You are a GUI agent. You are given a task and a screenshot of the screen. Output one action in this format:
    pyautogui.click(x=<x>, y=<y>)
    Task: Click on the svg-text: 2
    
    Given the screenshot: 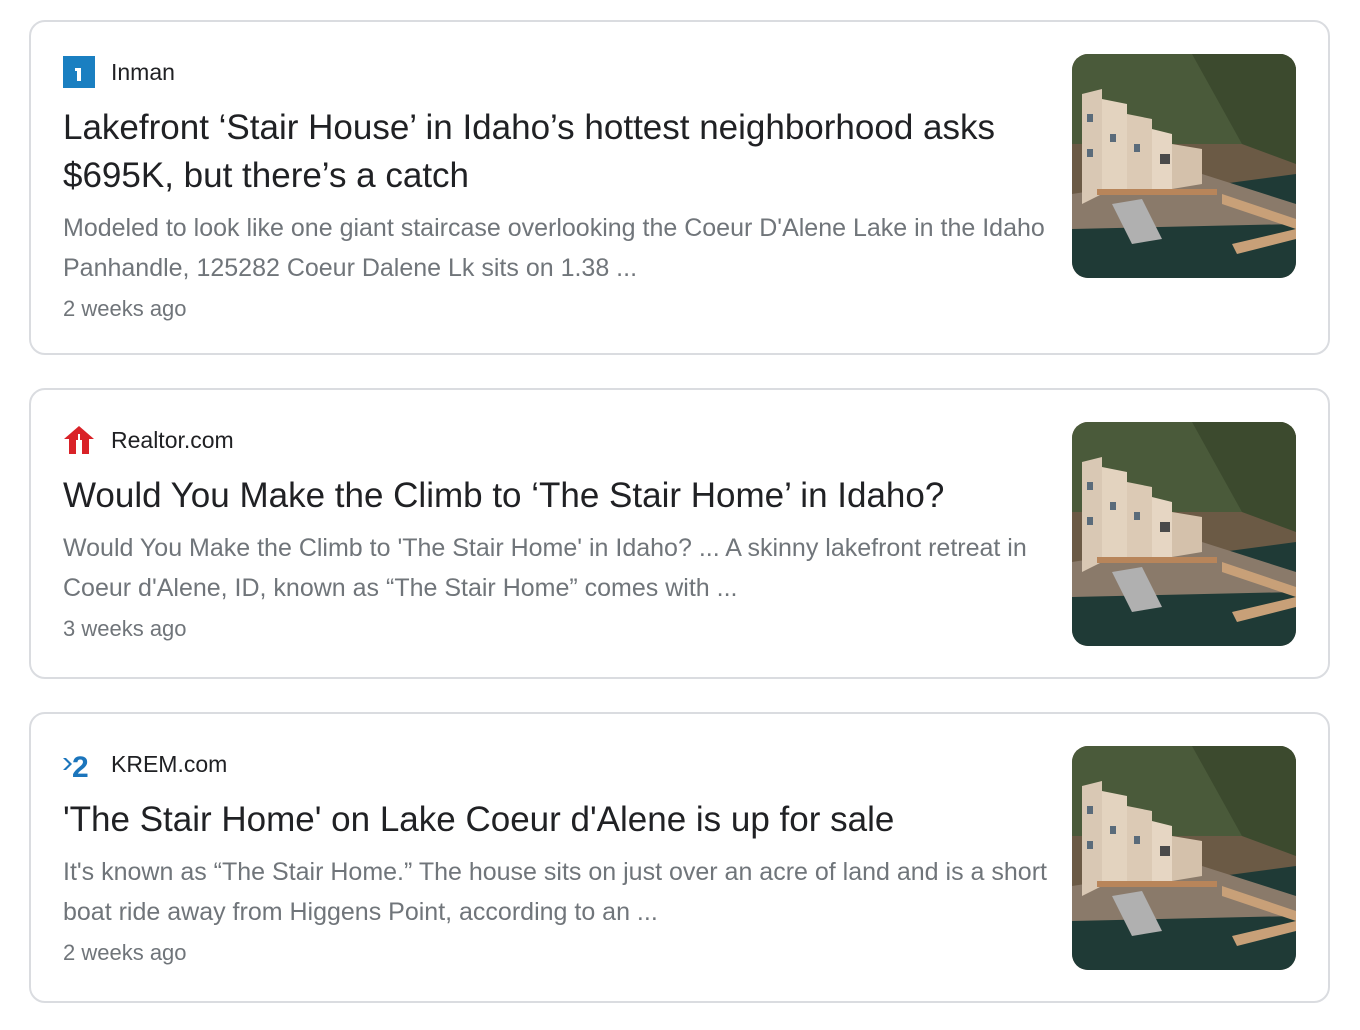 What is the action you would take?
    pyautogui.click(x=80, y=765)
    